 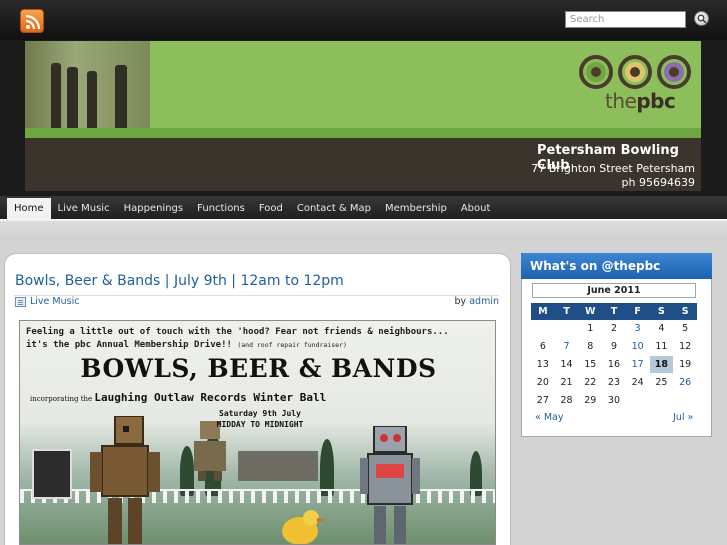 What do you see at coordinates (221, 208) in the screenshot?
I see `nav-functions: Functions` at bounding box center [221, 208].